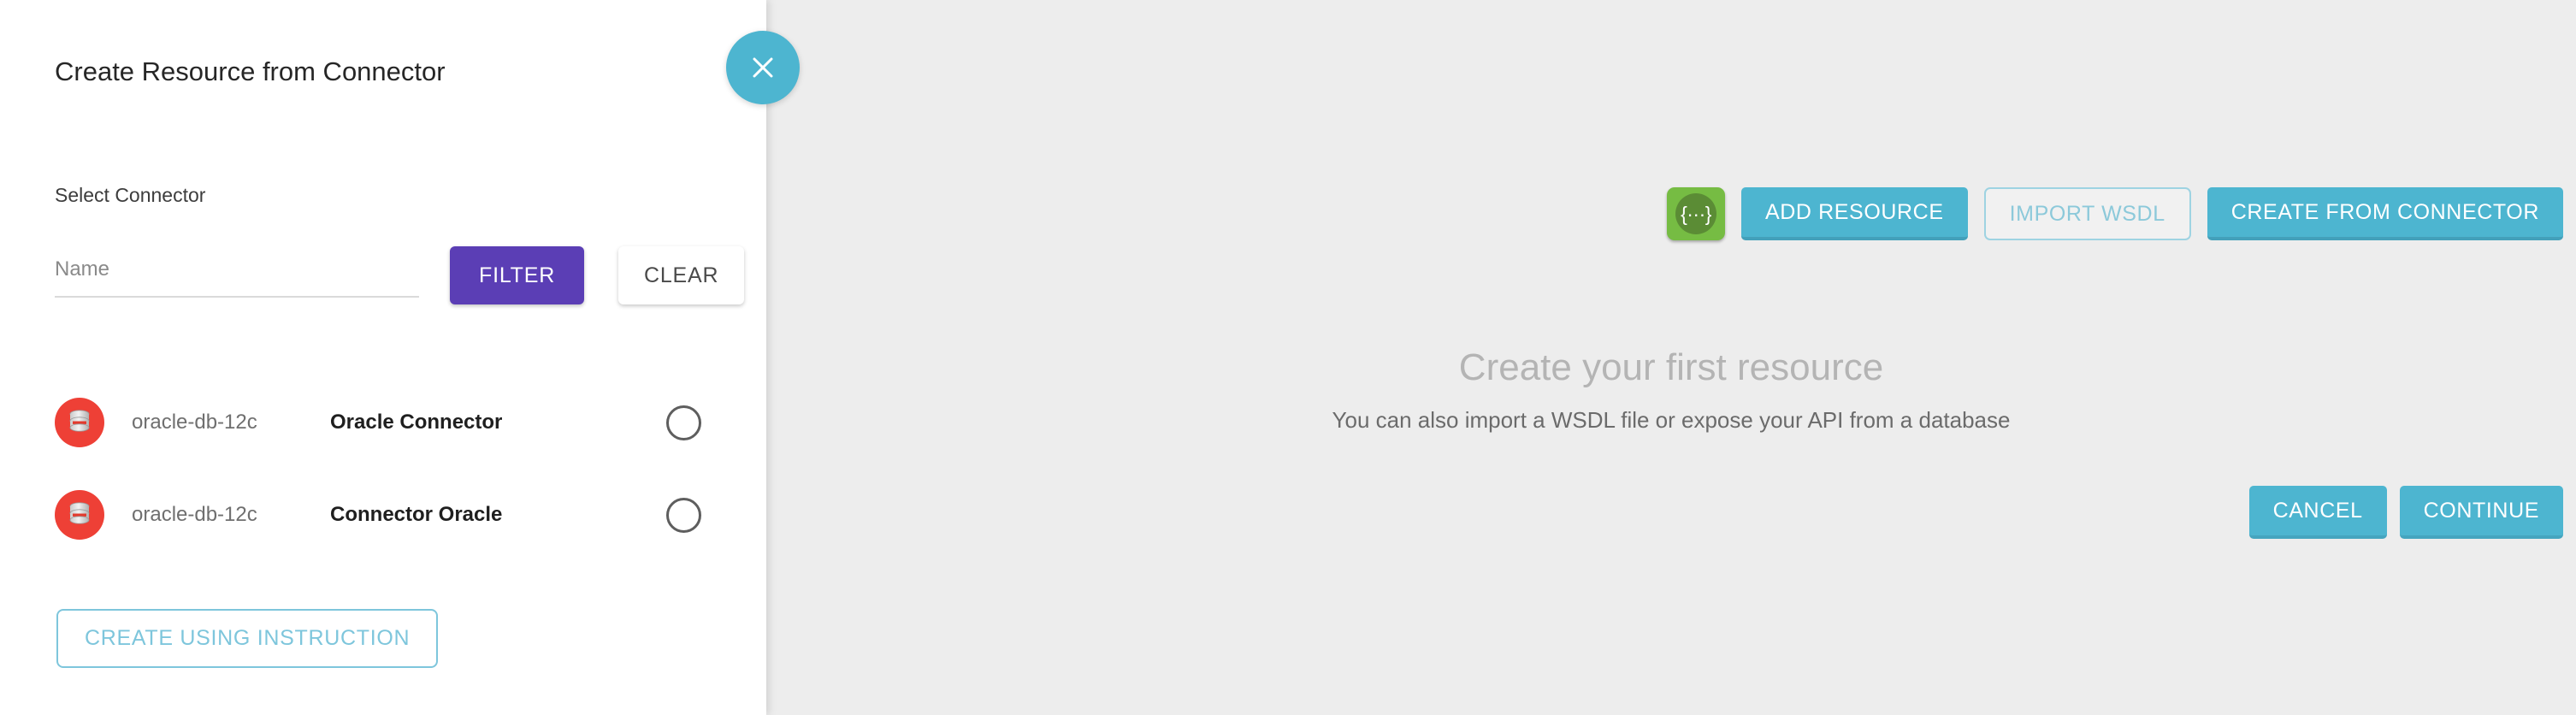 This screenshot has height=715, width=2576. Describe the element at coordinates (1671, 367) in the screenshot. I see `empty-state-title: Create your first resource` at that location.